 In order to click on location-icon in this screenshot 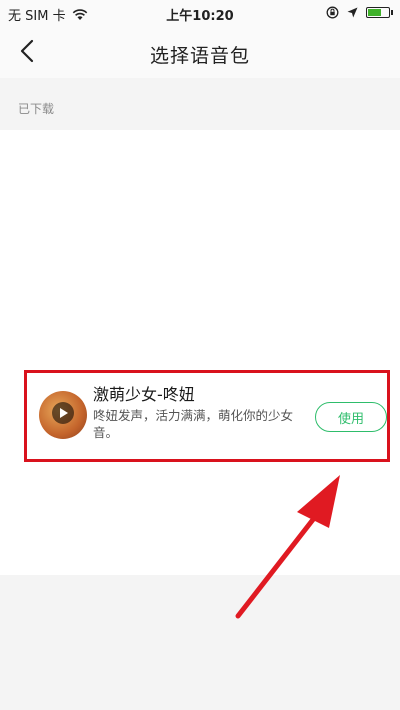, I will do `click(352, 12)`.